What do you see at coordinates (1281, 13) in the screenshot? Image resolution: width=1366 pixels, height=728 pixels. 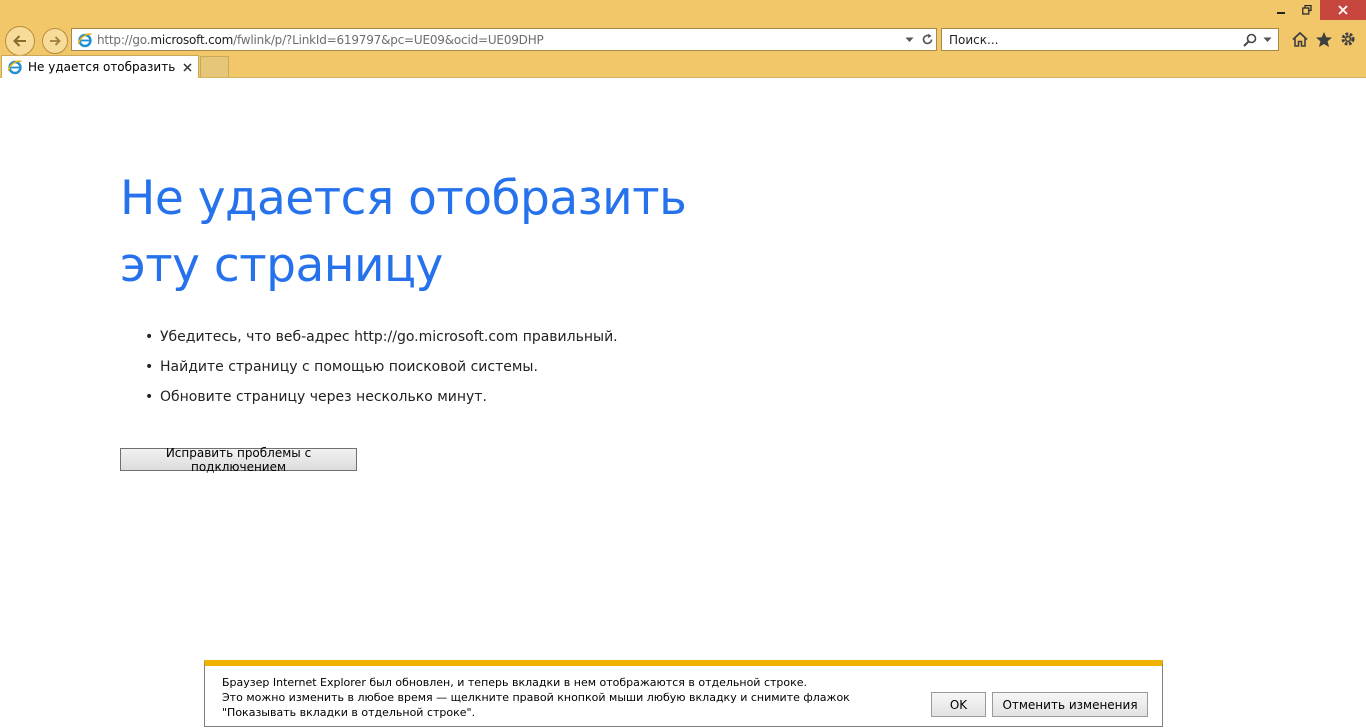 I see `minimize-icon` at bounding box center [1281, 13].